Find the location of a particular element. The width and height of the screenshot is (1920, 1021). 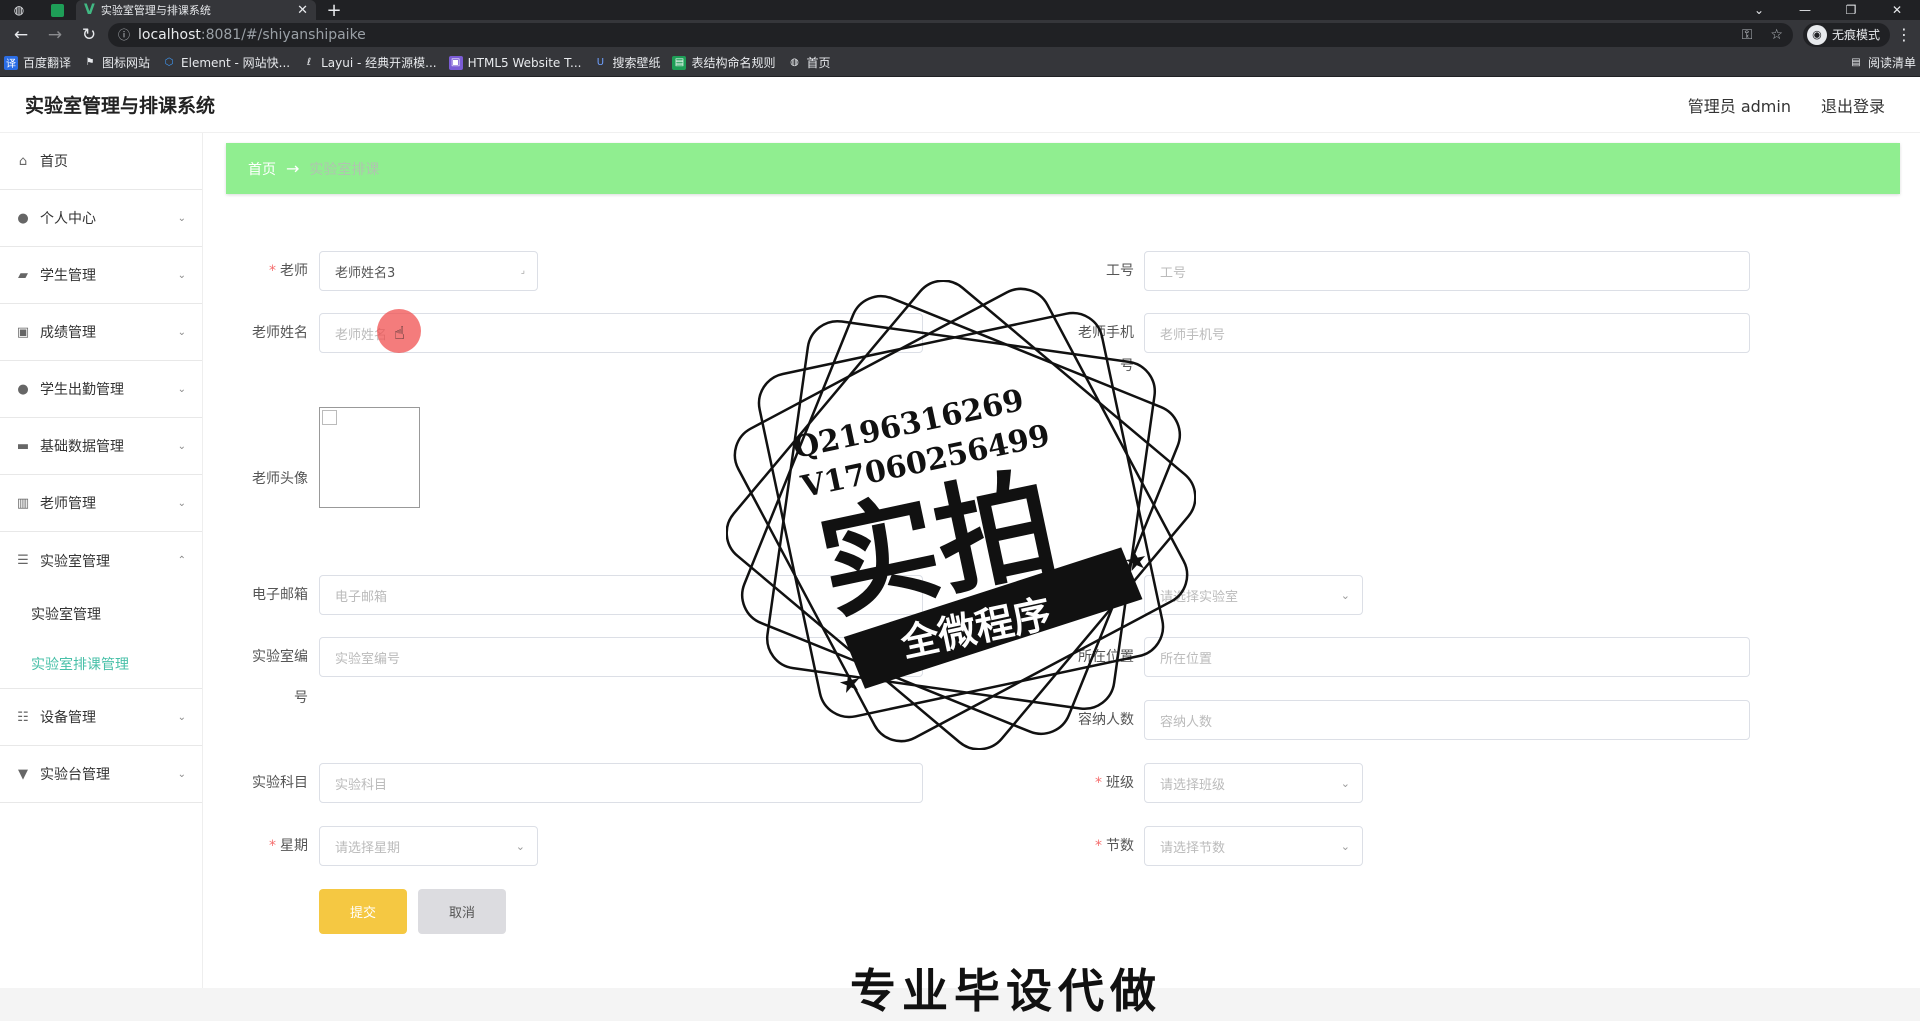

attendance-icon: ● is located at coordinates (23, 389).